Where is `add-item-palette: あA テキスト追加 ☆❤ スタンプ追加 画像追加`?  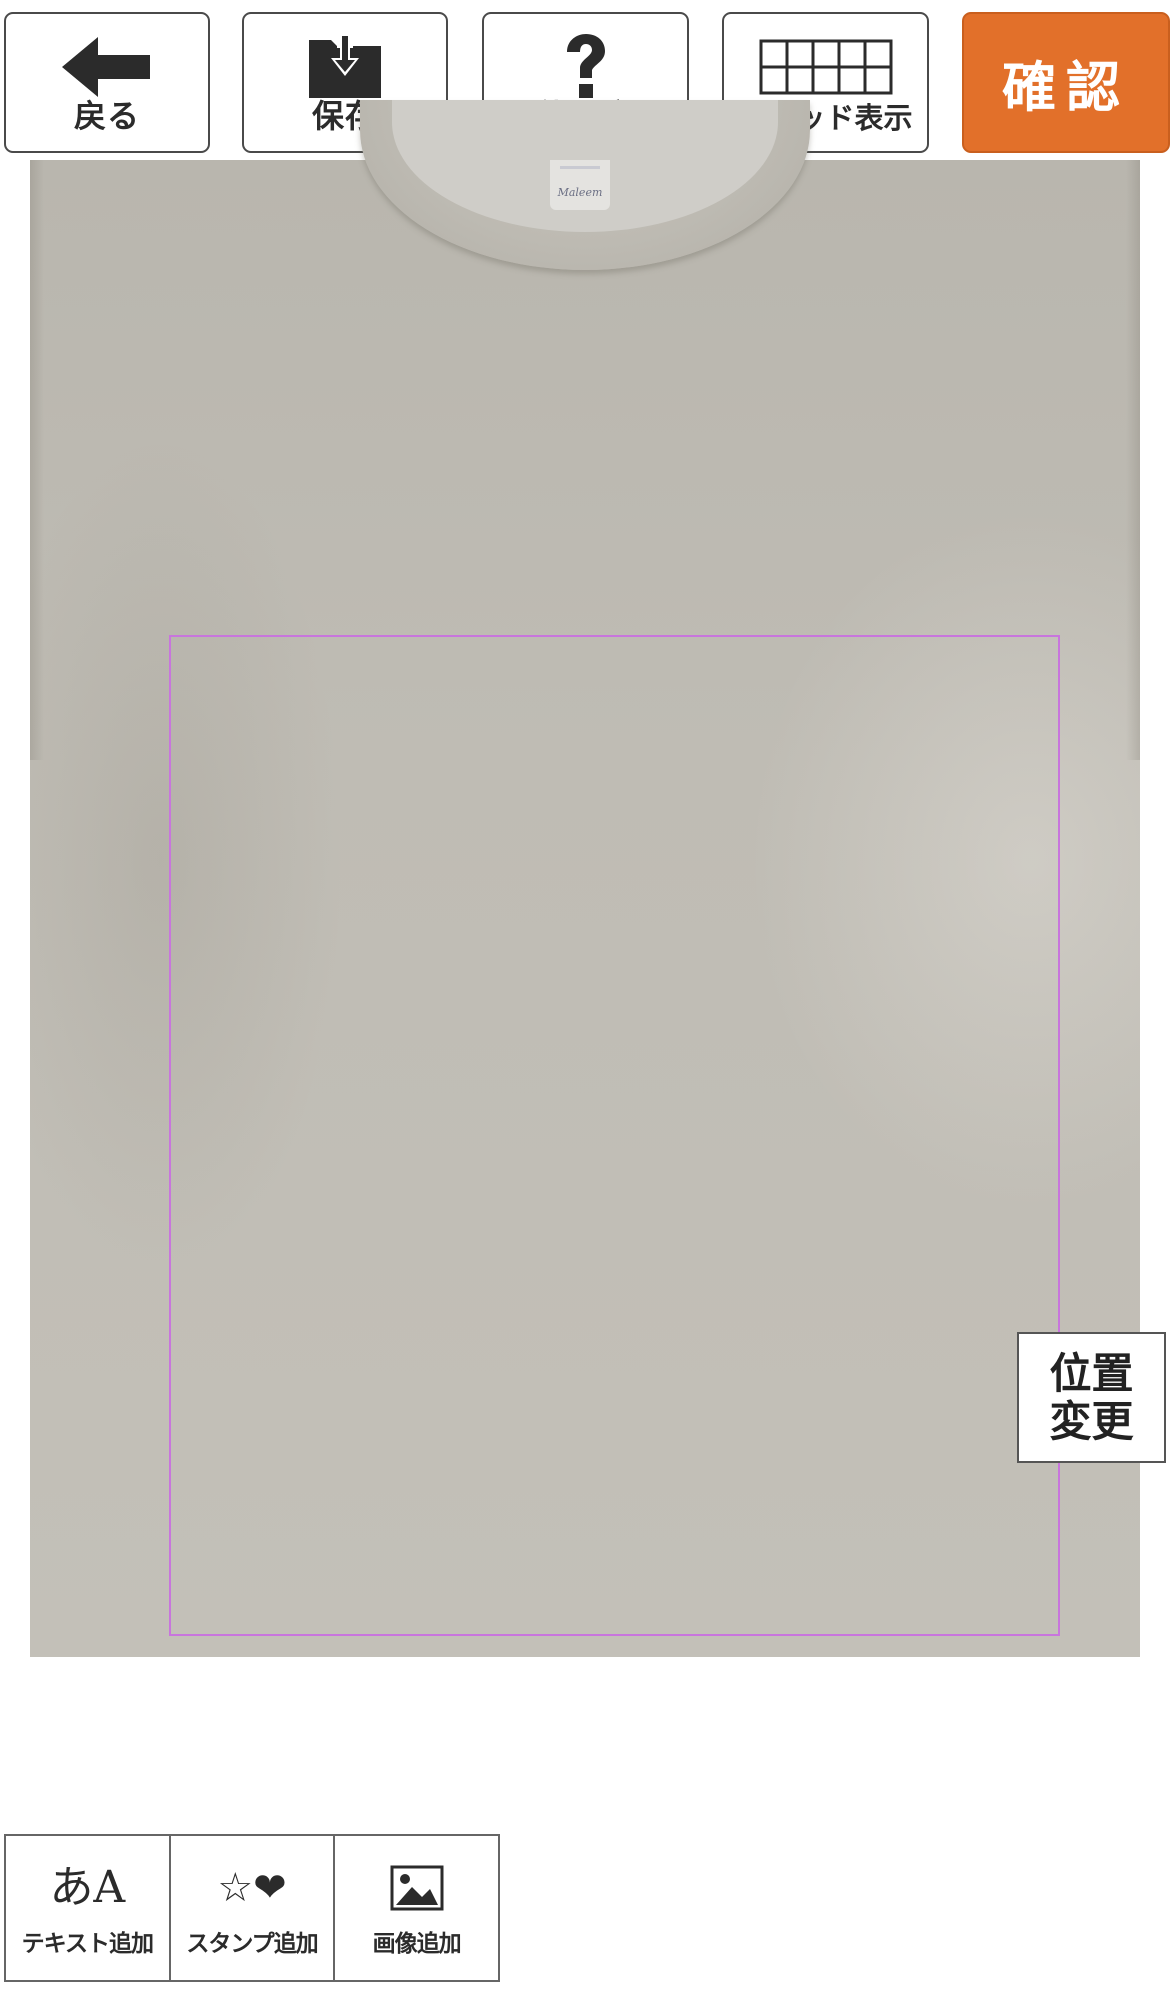
add-item-palette: あA テキスト追加 ☆❤ スタンプ追加 画像追加 is located at coordinates (252, 1908).